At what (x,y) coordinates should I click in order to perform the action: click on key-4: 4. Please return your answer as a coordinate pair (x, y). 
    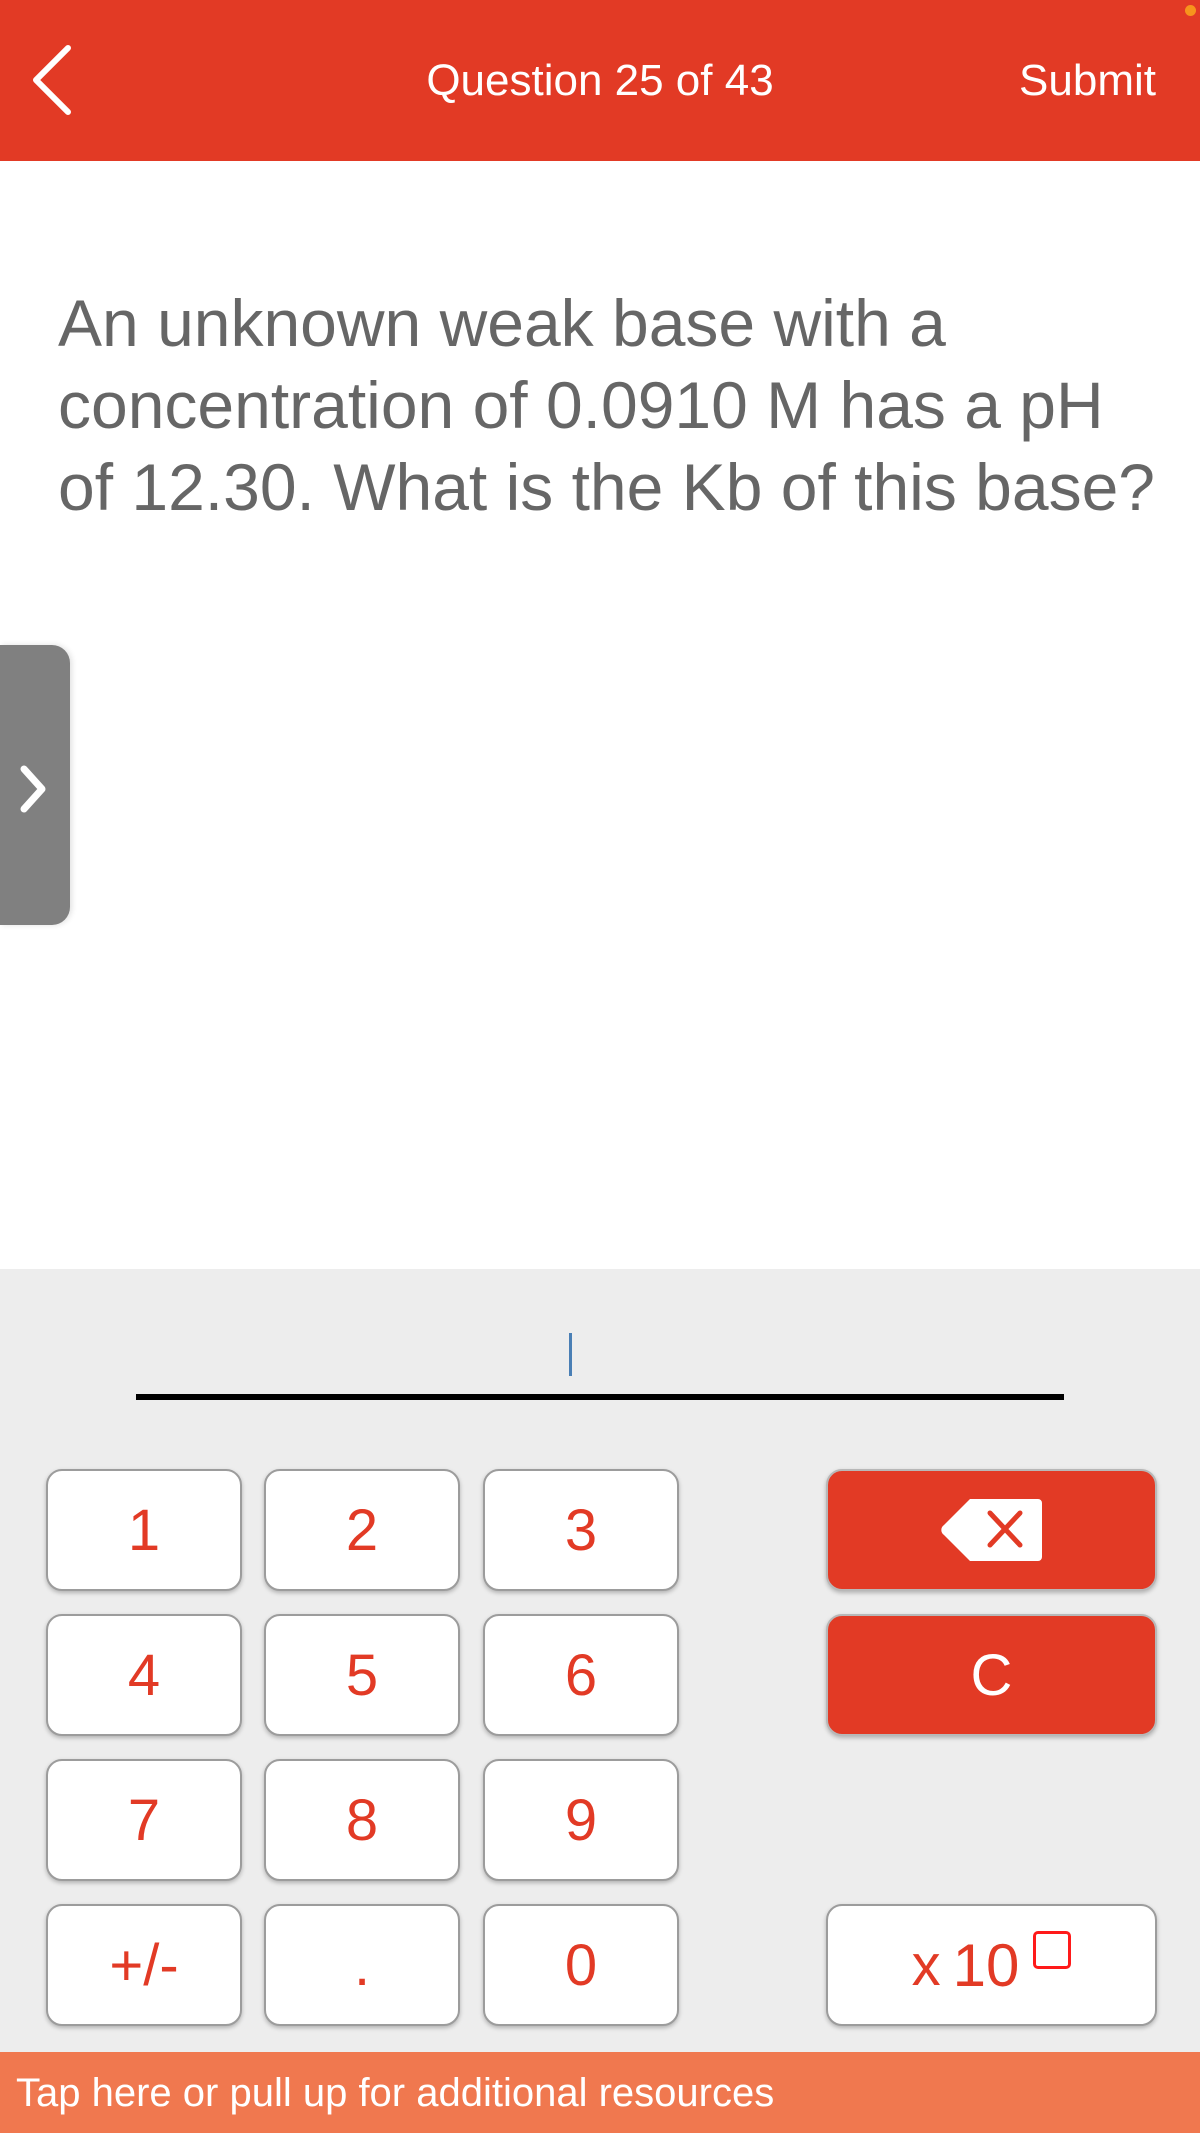
    Looking at the image, I should click on (144, 1675).